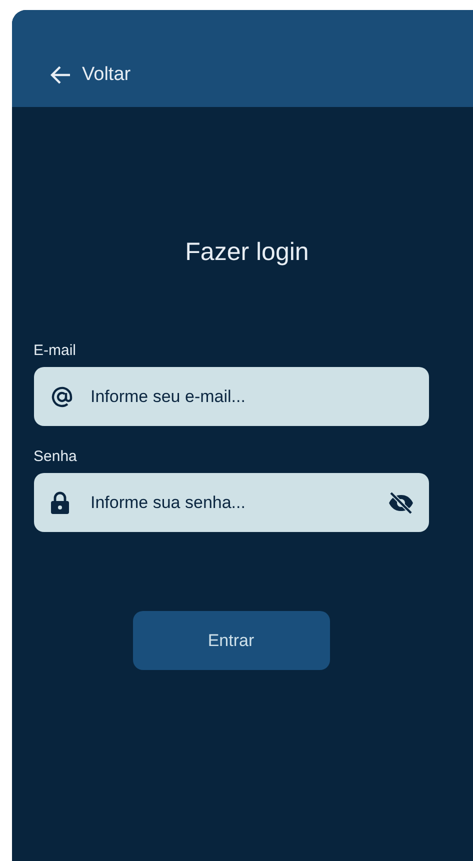  Describe the element at coordinates (90, 75) in the screenshot. I see `back-link: Voltar` at that location.